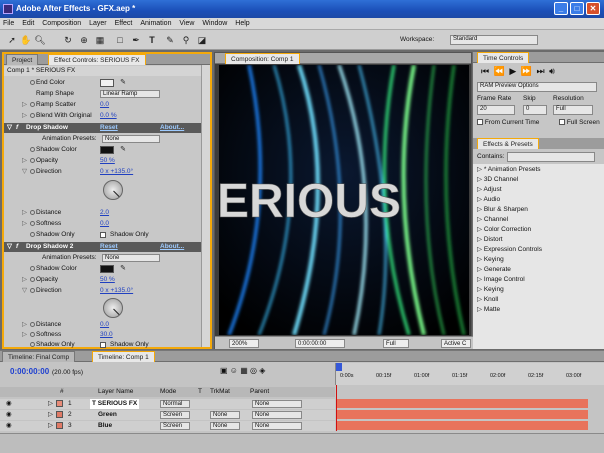 The height and width of the screenshot is (453, 604). What do you see at coordinates (98, 24) in the screenshot?
I see `menu-layer: Layer` at bounding box center [98, 24].